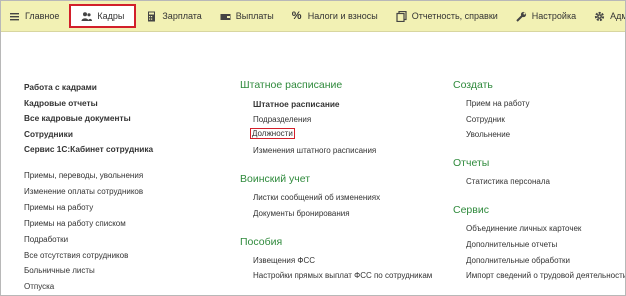 The height and width of the screenshot is (296, 626). Describe the element at coordinates (485, 119) in the screenshot. I see `link-create-employee: Сотрудник` at that location.